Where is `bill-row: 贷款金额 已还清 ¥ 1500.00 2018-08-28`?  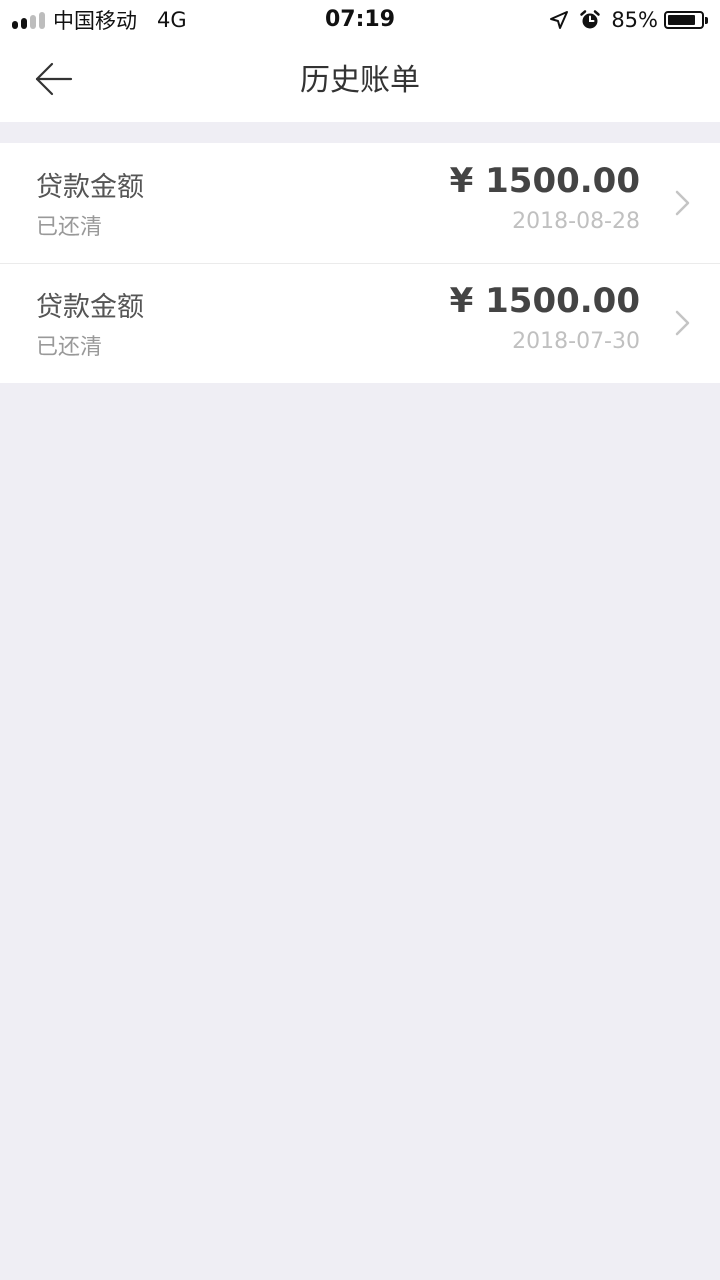
bill-row: 贷款金额 已还清 ¥ 1500.00 2018-08-28 is located at coordinates (360, 203).